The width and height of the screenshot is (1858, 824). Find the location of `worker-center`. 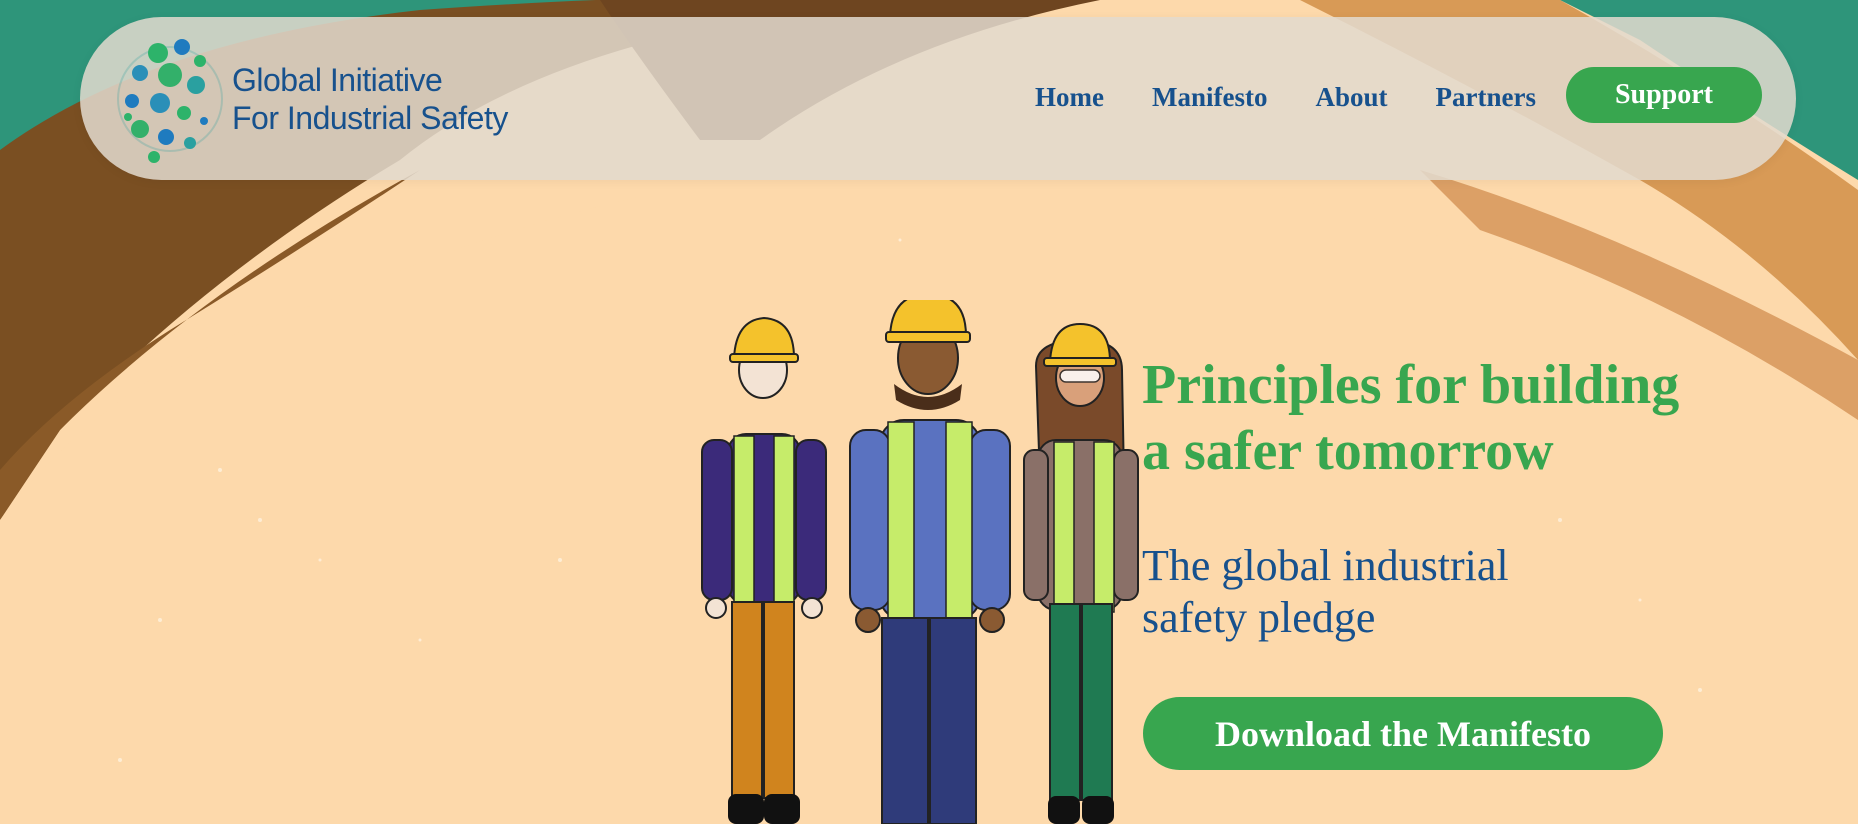

worker-center is located at coordinates (930, 562).